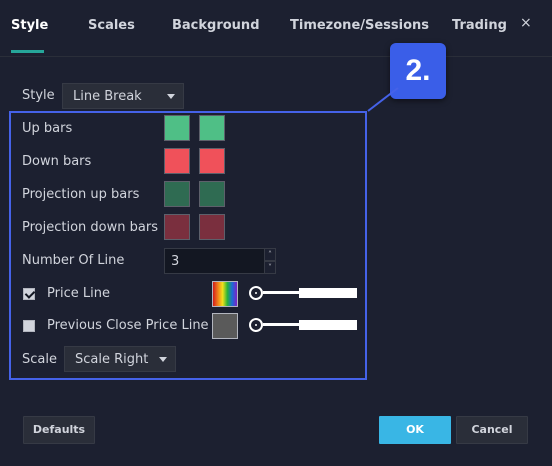 The image size is (552, 466). I want to click on price-line-checkbox, so click(29, 294).